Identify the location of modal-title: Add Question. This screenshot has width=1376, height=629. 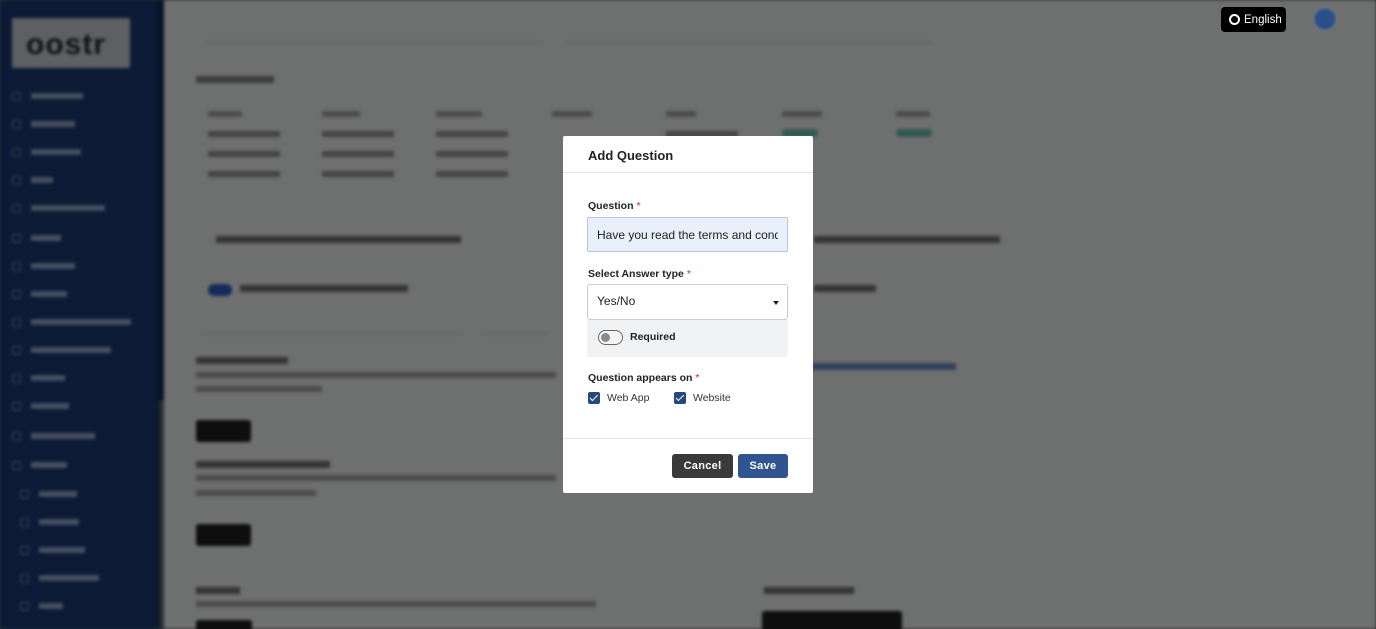
(631, 155).